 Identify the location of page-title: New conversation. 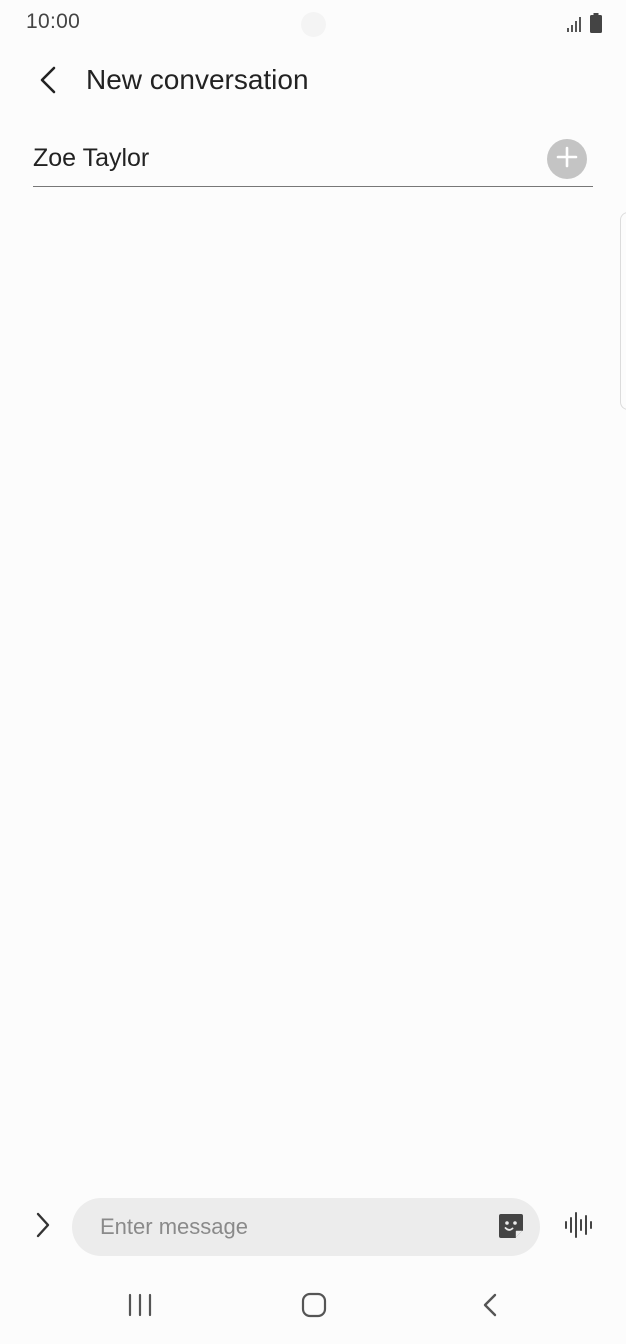
(197, 79).